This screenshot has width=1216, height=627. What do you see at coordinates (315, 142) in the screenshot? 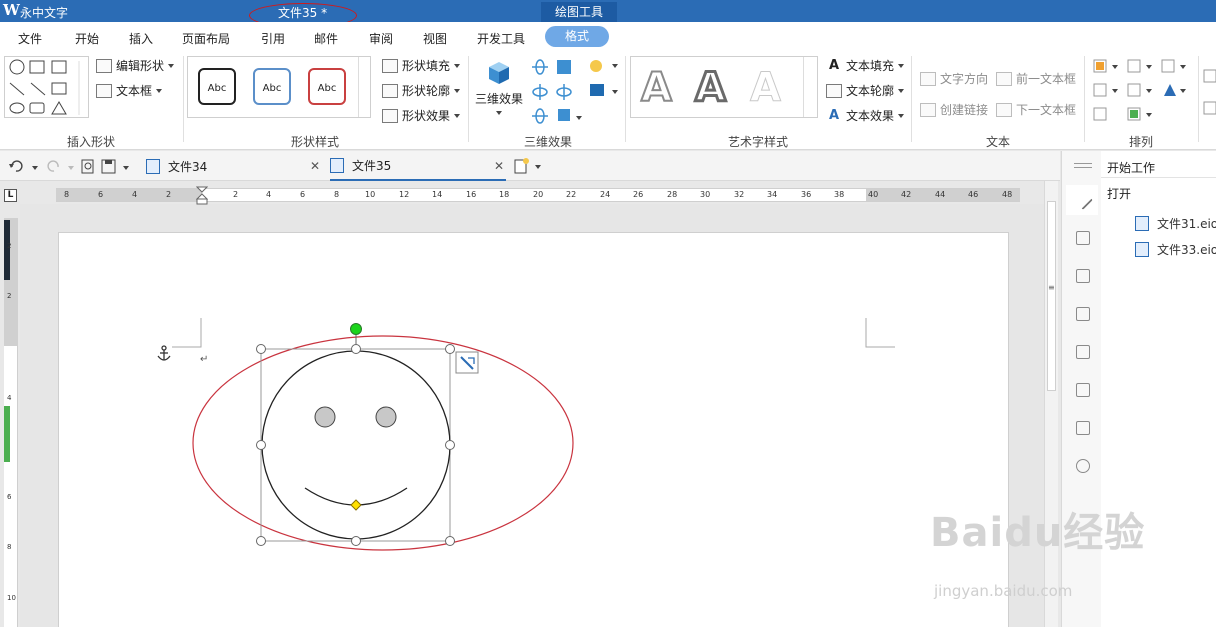
I see `shape-styles-label: 形状样式` at bounding box center [315, 142].